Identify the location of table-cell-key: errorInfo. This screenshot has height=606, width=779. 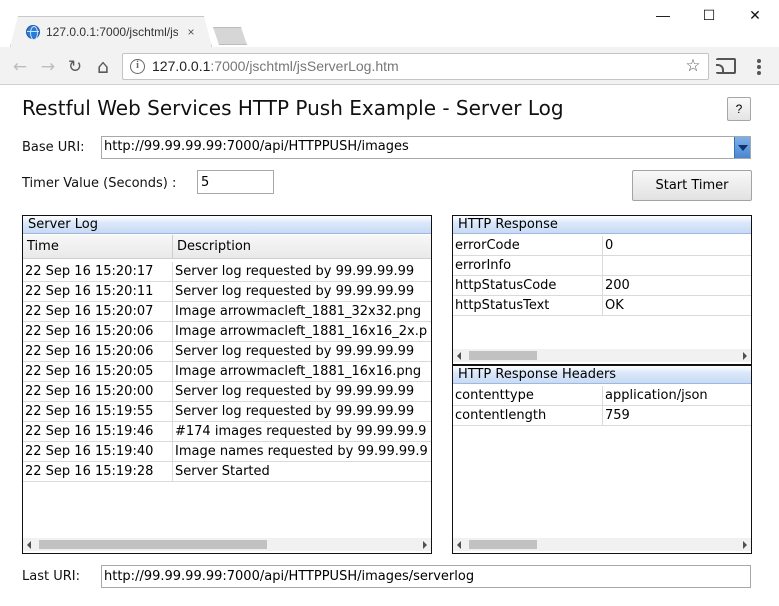
(528, 266).